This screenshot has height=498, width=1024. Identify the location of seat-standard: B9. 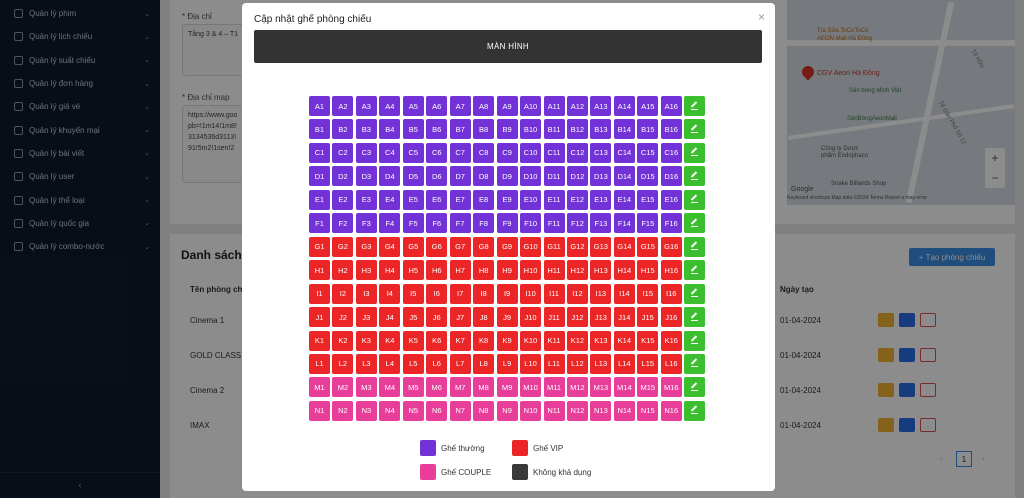
(507, 129).